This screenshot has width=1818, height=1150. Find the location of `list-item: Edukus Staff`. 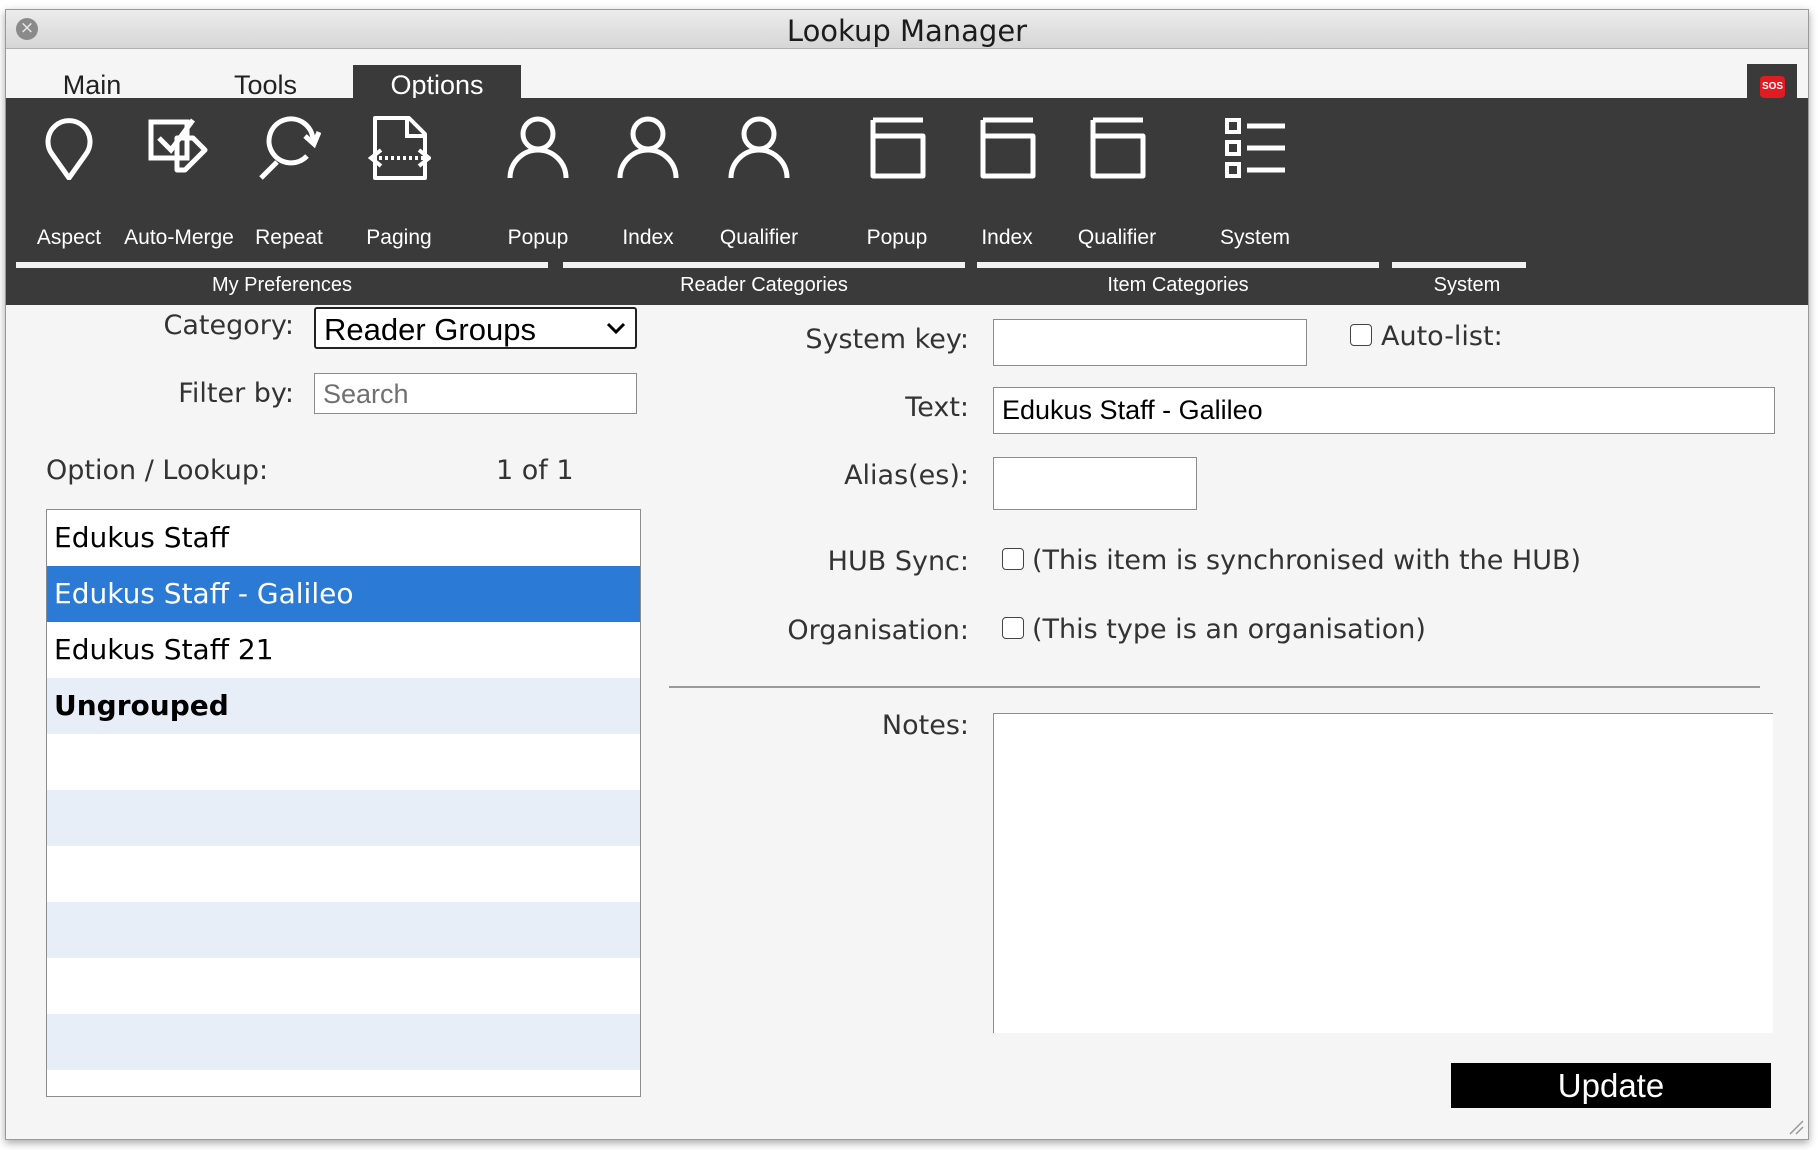

list-item: Edukus Staff is located at coordinates (343, 538).